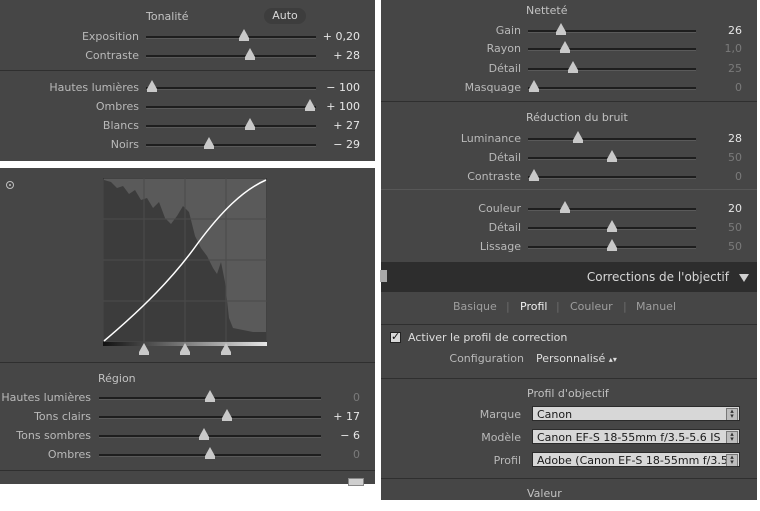 The image size is (760, 511). What do you see at coordinates (346, 144) in the screenshot?
I see `slider-value: − 29` at bounding box center [346, 144].